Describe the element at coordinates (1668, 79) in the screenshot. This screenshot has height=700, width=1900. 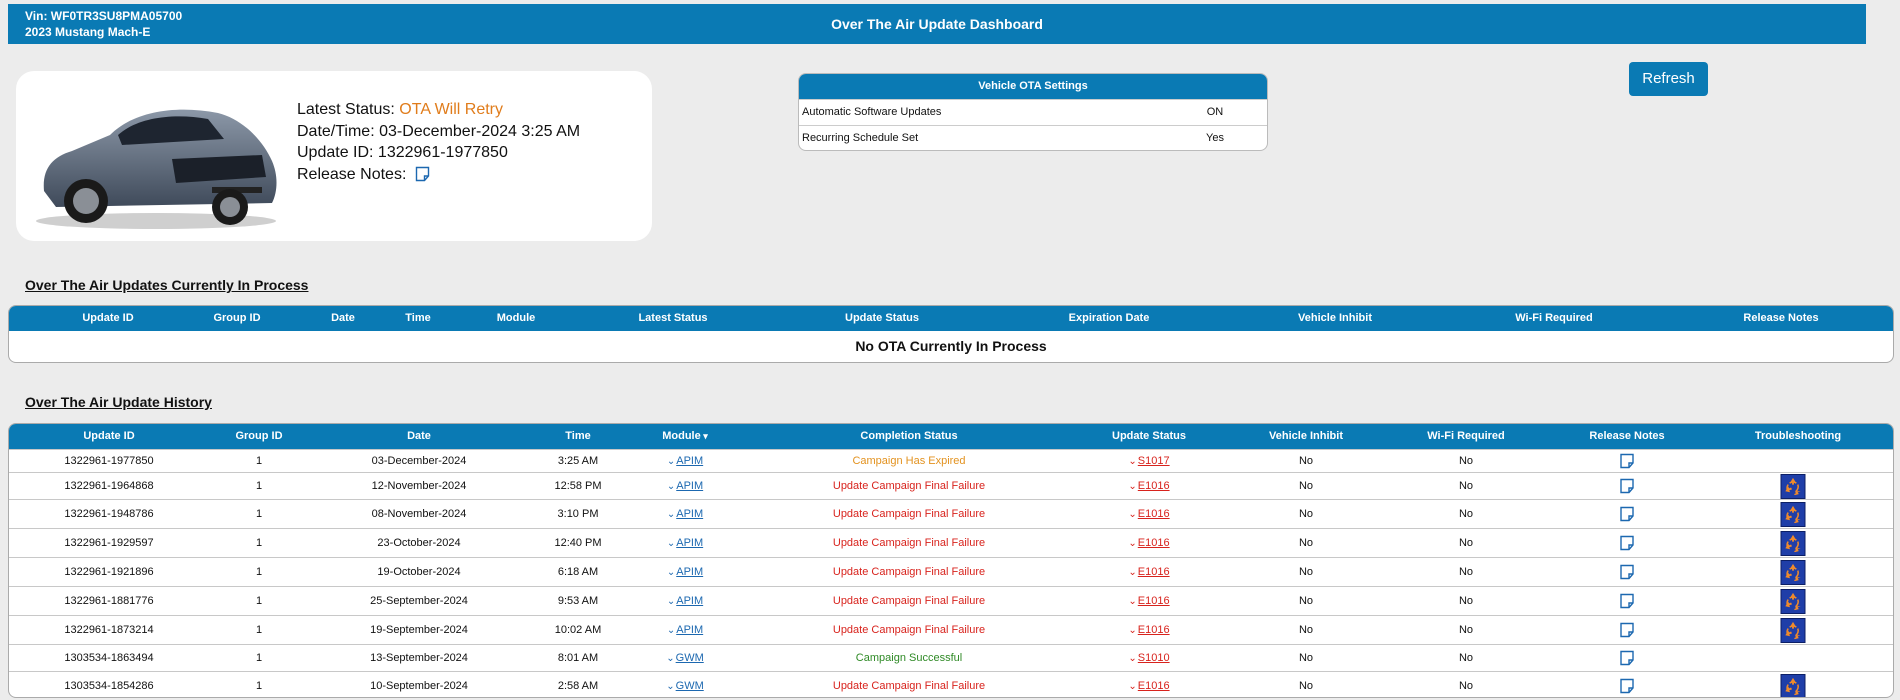
I see `refresh-button: Refresh` at that location.